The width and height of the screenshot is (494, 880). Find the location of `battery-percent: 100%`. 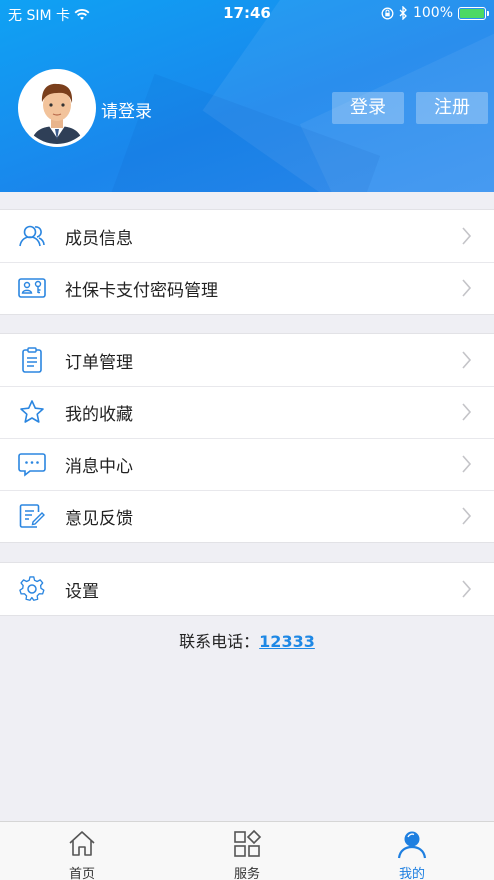

battery-percent: 100% is located at coordinates (432, 13).